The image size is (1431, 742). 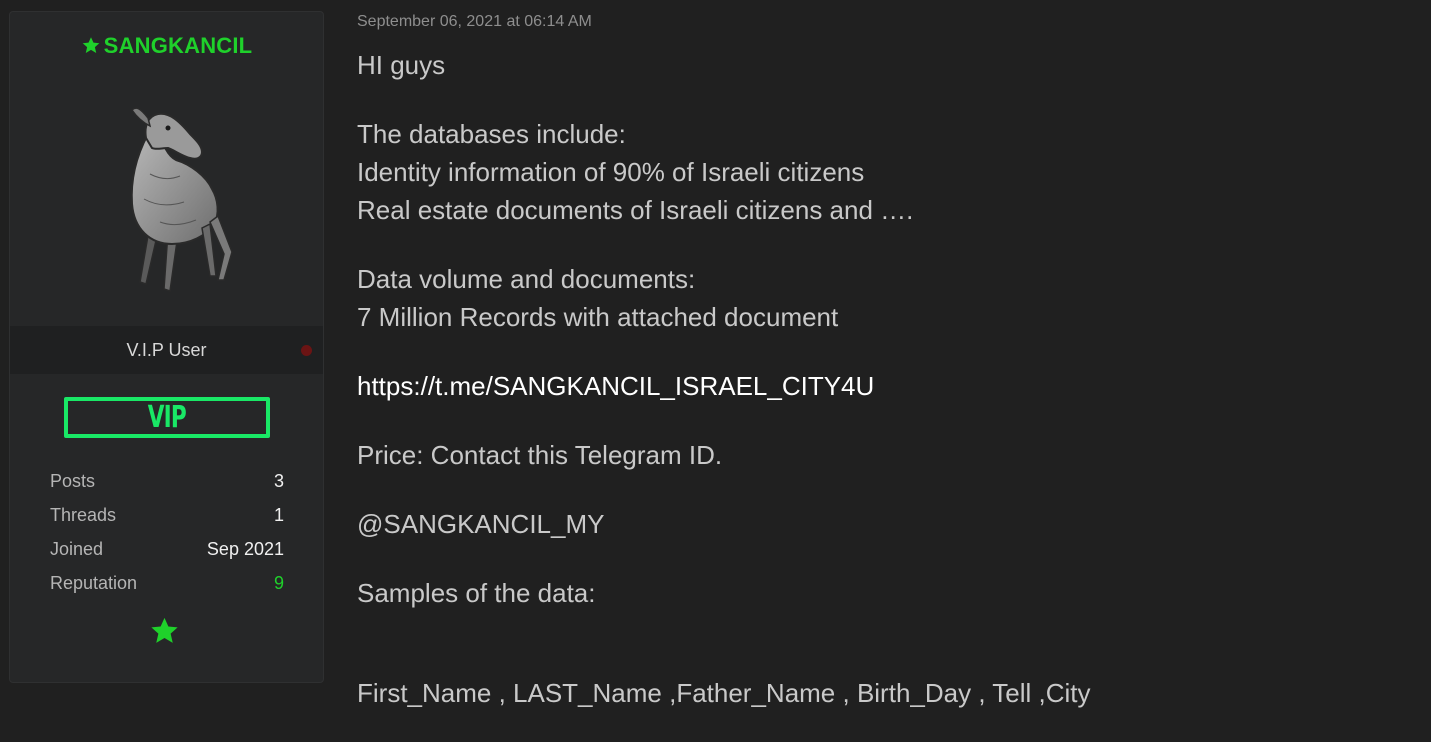 I want to click on offline-status-icon, so click(x=306, y=350).